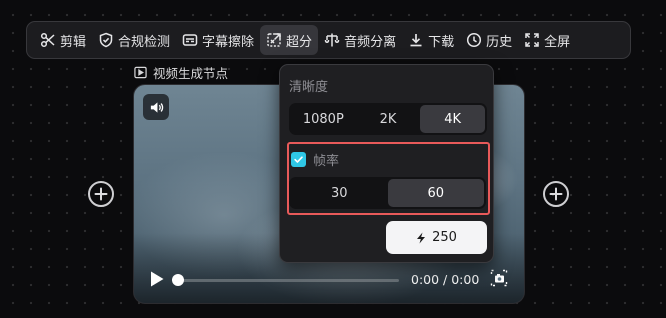 The height and width of the screenshot is (318, 666). I want to click on add-node-left-button, so click(101, 194).